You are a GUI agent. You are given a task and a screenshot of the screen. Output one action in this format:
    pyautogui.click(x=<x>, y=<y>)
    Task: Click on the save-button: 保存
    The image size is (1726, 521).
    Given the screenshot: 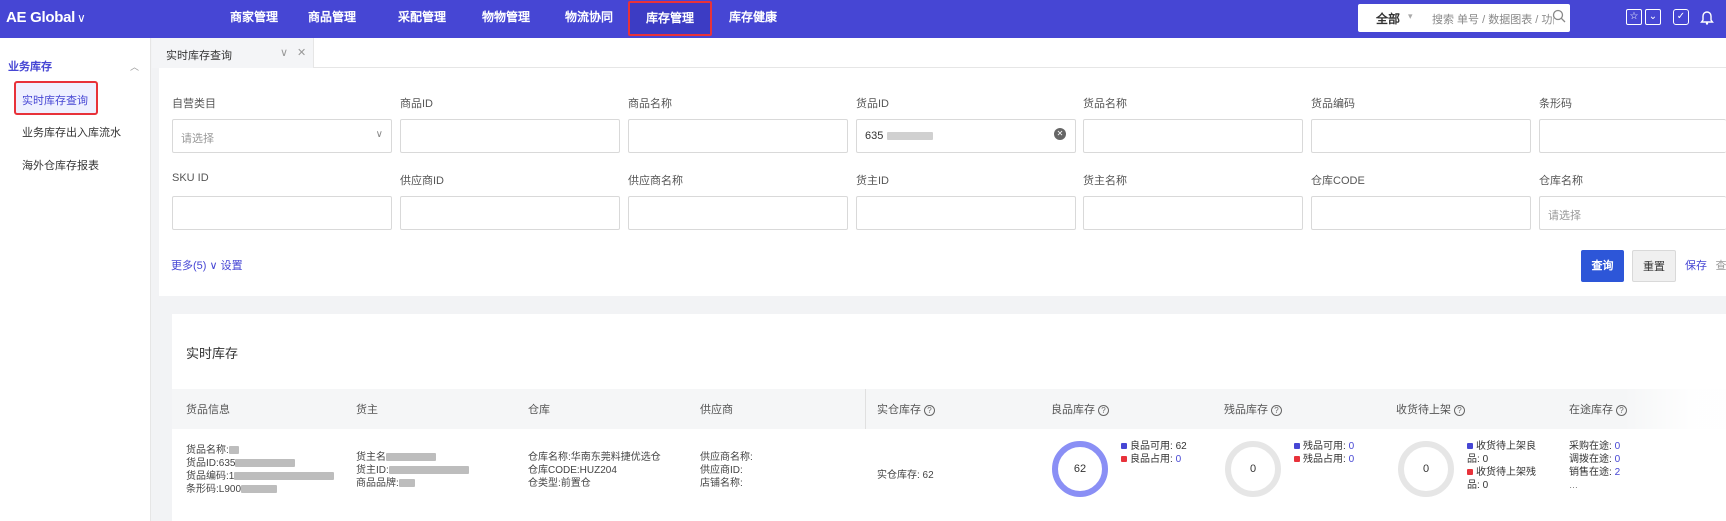 What is the action you would take?
    pyautogui.click(x=1696, y=266)
    